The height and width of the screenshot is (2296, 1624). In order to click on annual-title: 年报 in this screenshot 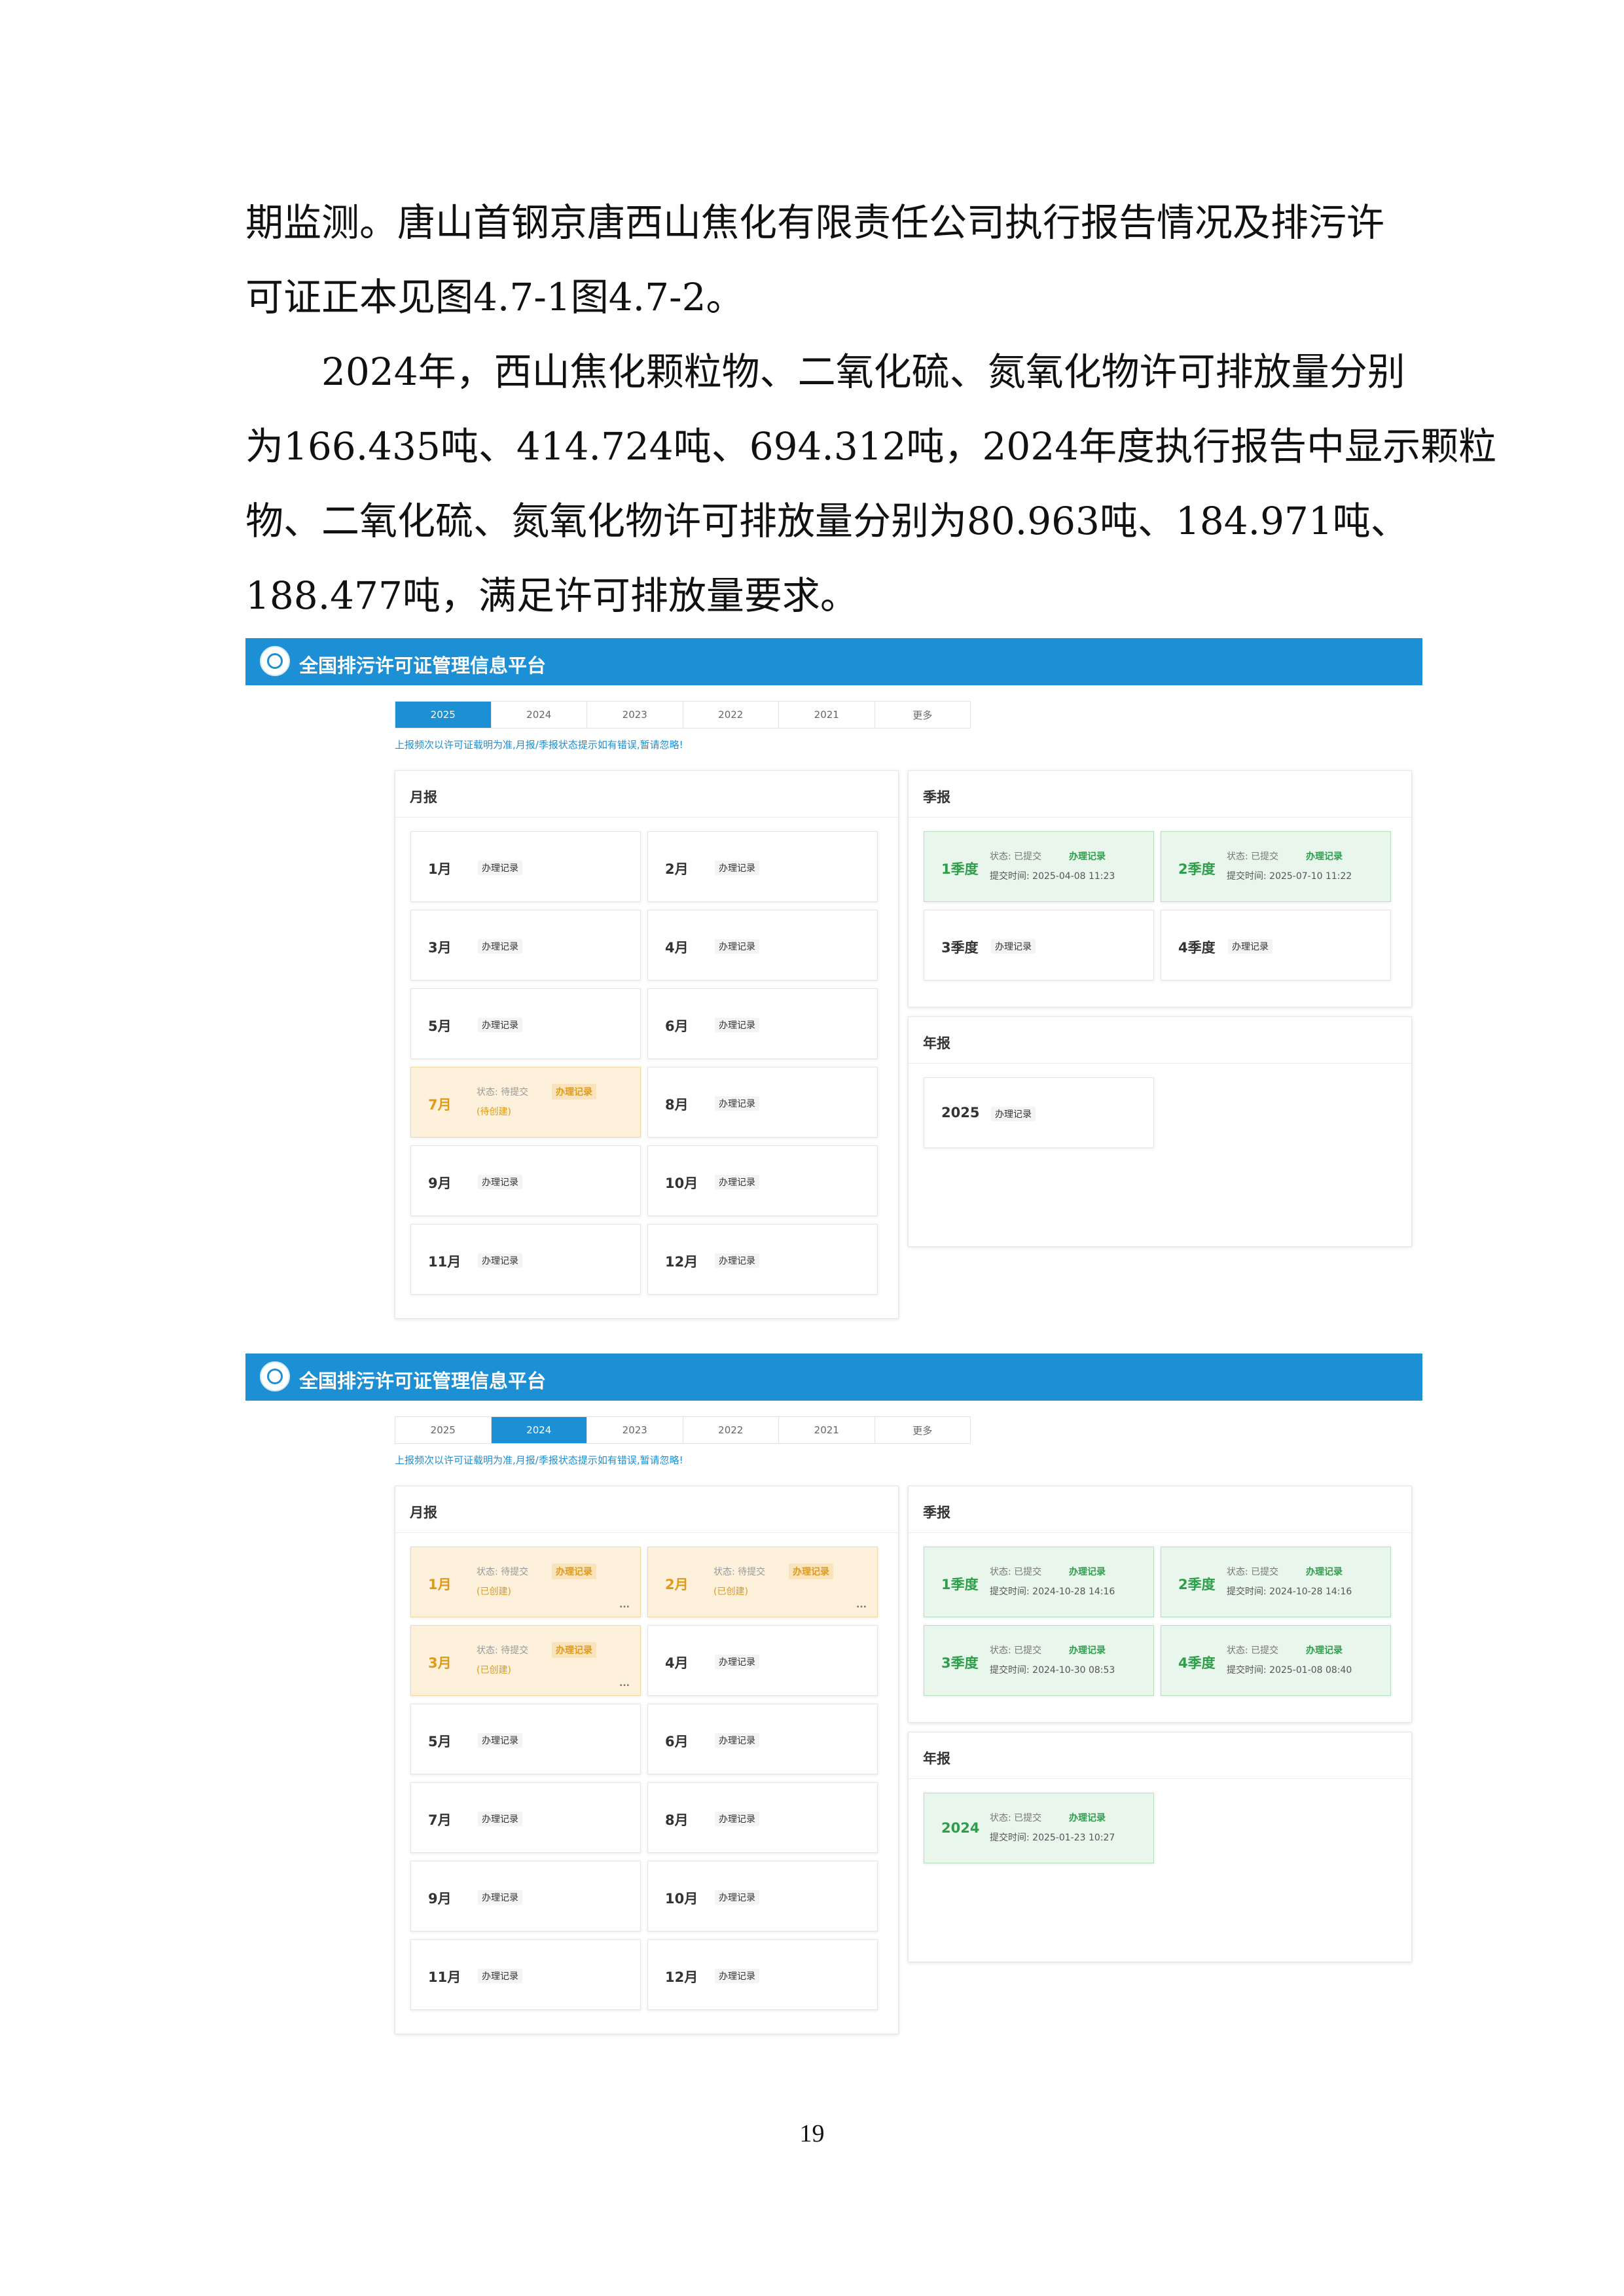, I will do `click(936, 1759)`.